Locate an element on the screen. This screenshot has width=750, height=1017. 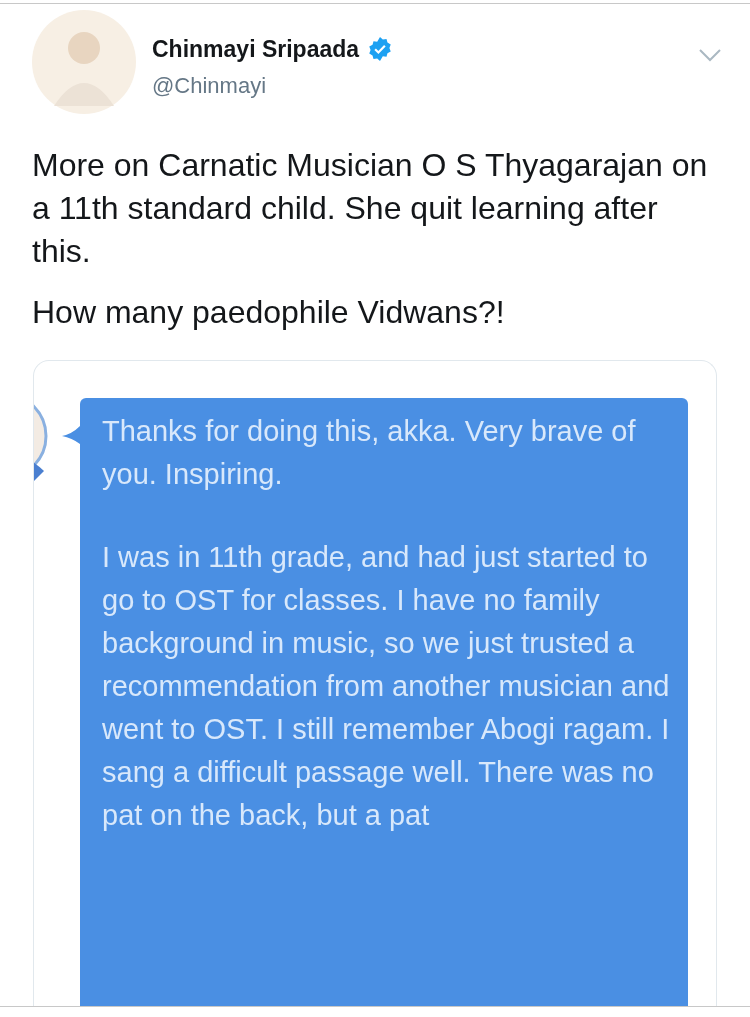
avatar is located at coordinates (84, 62).